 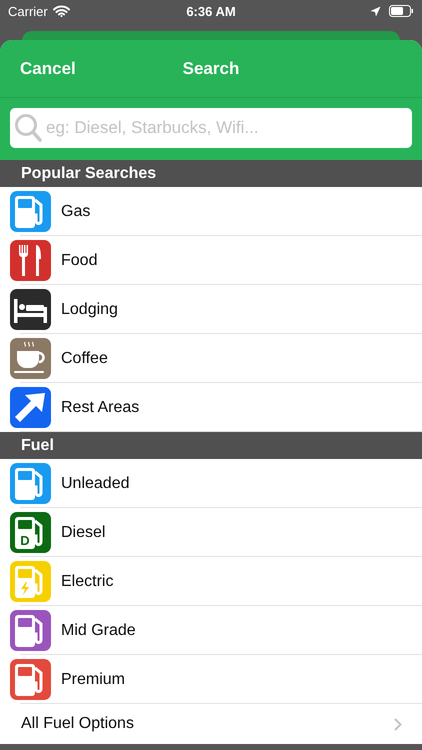 I want to click on search-icon, so click(x=28, y=128).